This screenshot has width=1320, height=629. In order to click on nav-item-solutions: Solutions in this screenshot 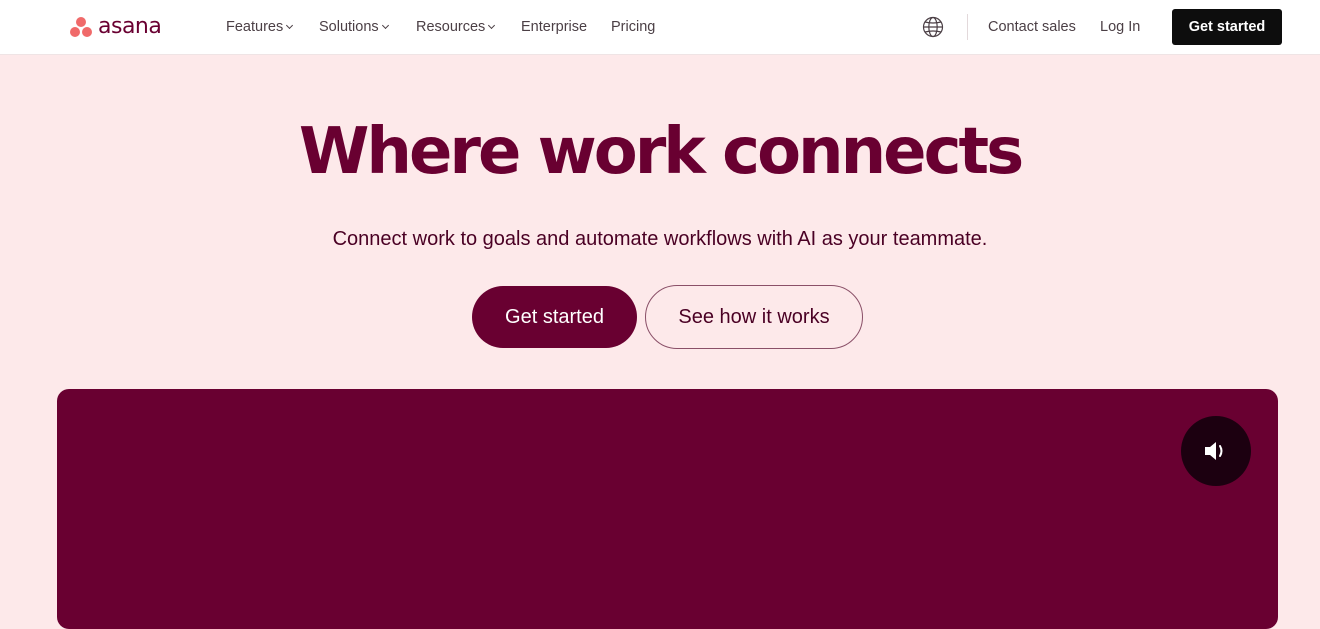, I will do `click(354, 27)`.